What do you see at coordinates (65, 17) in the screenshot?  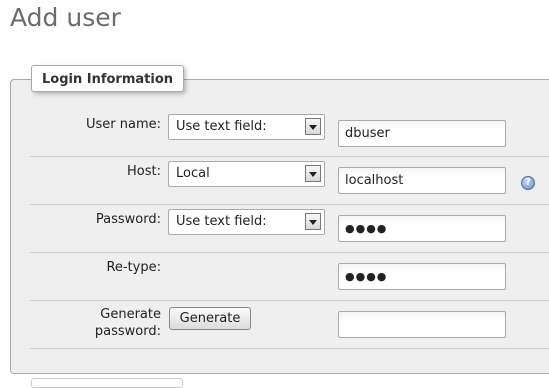 I see `page-title: Add user` at bounding box center [65, 17].